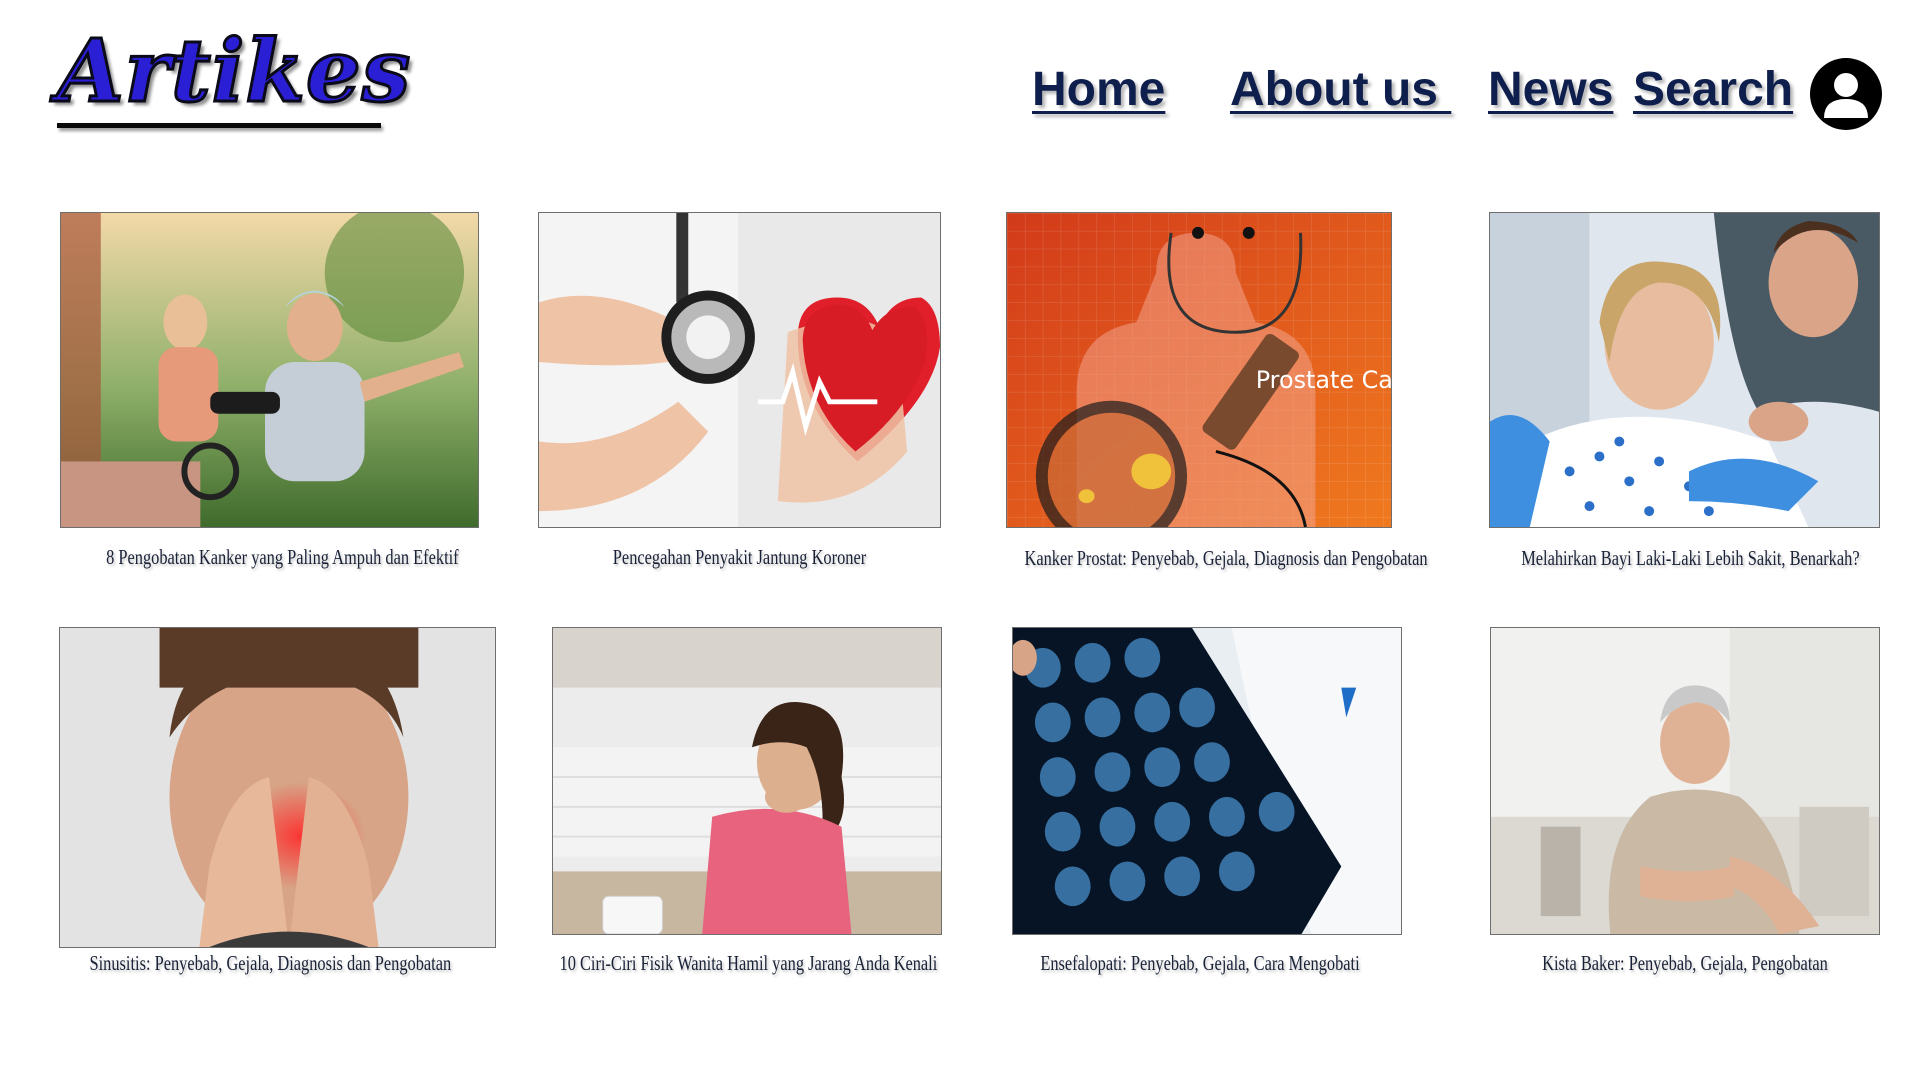 This screenshot has width=1920, height=1080. I want to click on nav-search-link: Search, so click(1713, 90).